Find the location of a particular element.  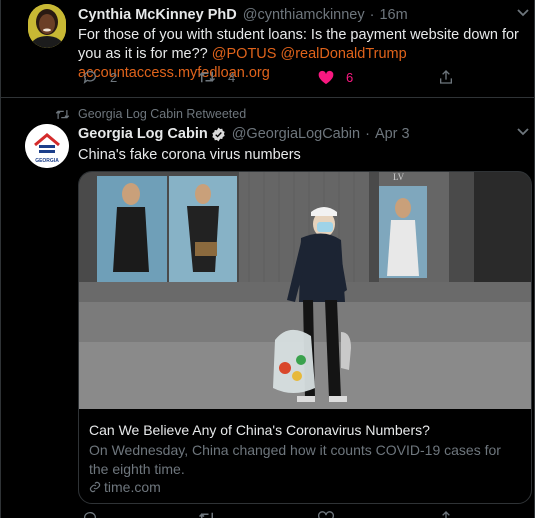

retweet-count: 4 is located at coordinates (232, 77).